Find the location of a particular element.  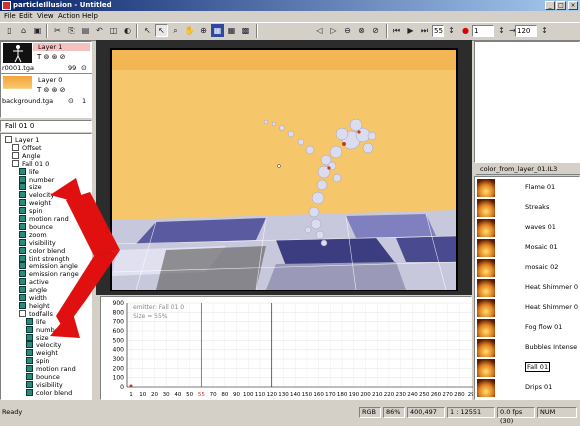

tree-label: width is located at coordinates (38, 298).